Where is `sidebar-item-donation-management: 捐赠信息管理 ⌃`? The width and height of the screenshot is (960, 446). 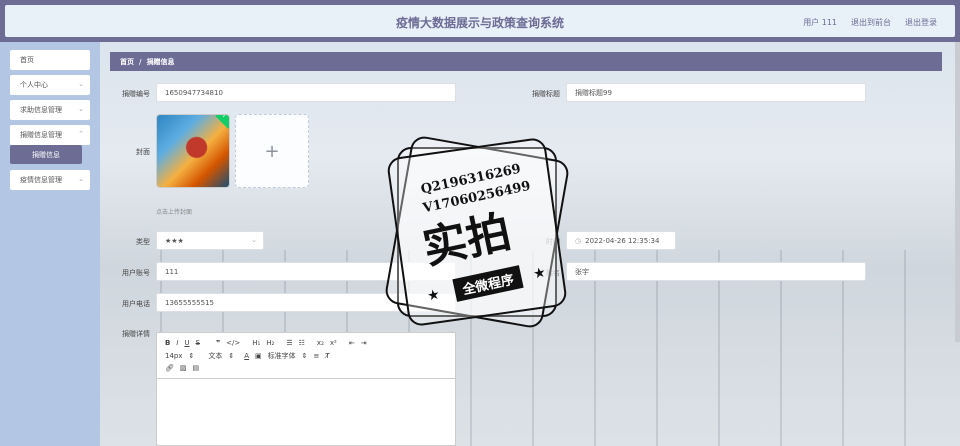
sidebar-item-donation-management: 捐赠信息管理 ⌃ is located at coordinates (50, 135).